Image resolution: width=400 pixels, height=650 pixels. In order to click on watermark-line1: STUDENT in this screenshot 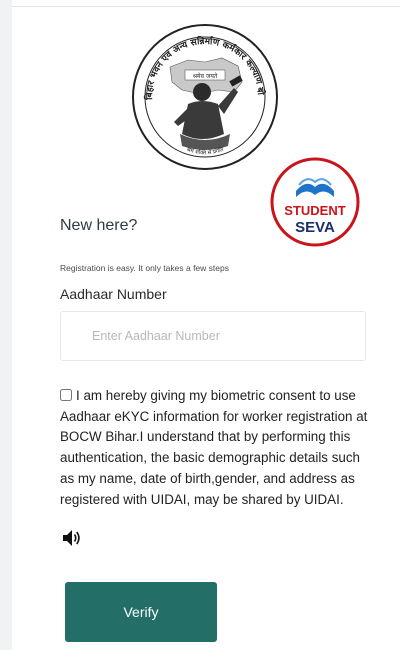, I will do `click(314, 210)`.